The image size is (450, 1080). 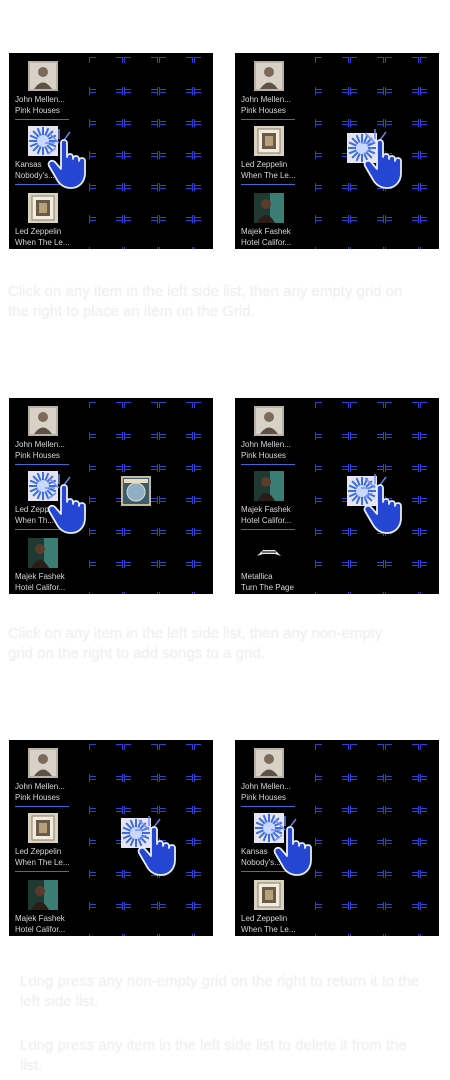 I want to click on grid-album-art-icon, so click(x=136, y=491).